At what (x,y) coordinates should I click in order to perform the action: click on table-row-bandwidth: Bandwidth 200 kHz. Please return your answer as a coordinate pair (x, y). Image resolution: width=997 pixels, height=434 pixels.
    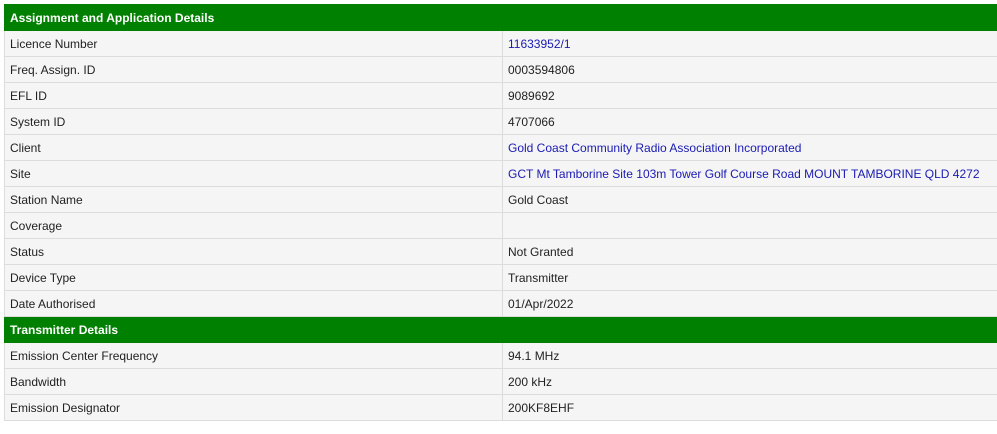
    Looking at the image, I should click on (500, 381).